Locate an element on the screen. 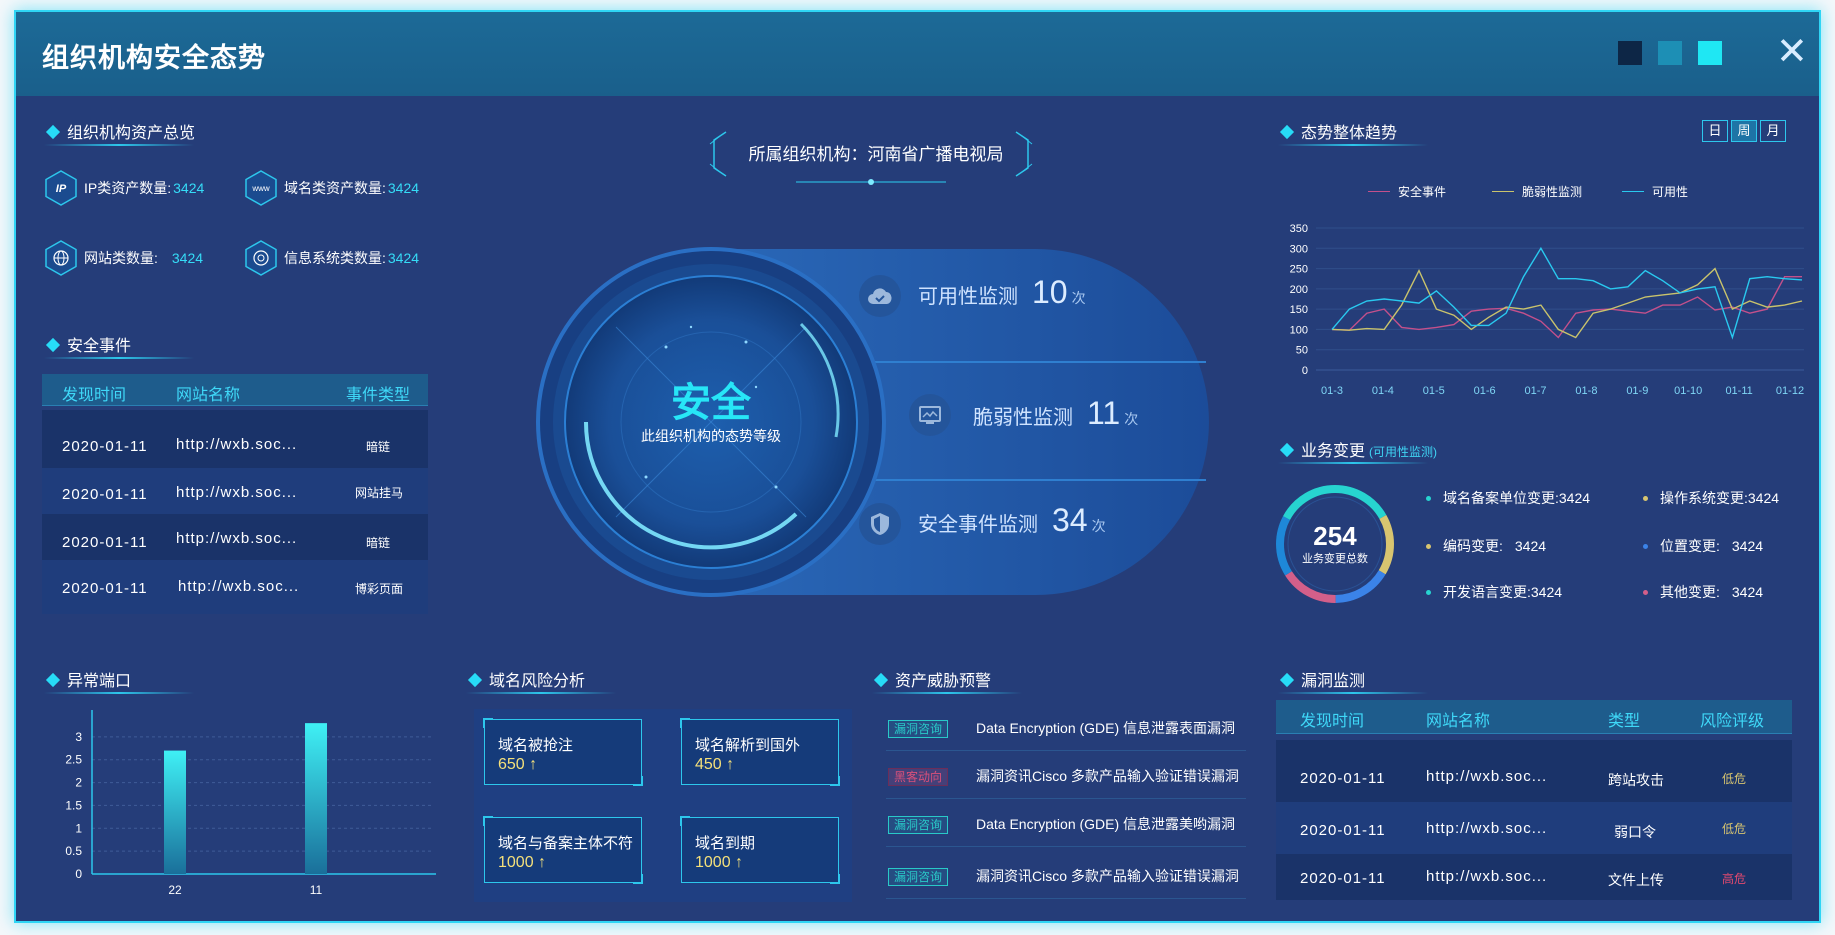 The width and height of the screenshot is (1835, 935). y-tick-label: 0 is located at coordinates (1305, 371).